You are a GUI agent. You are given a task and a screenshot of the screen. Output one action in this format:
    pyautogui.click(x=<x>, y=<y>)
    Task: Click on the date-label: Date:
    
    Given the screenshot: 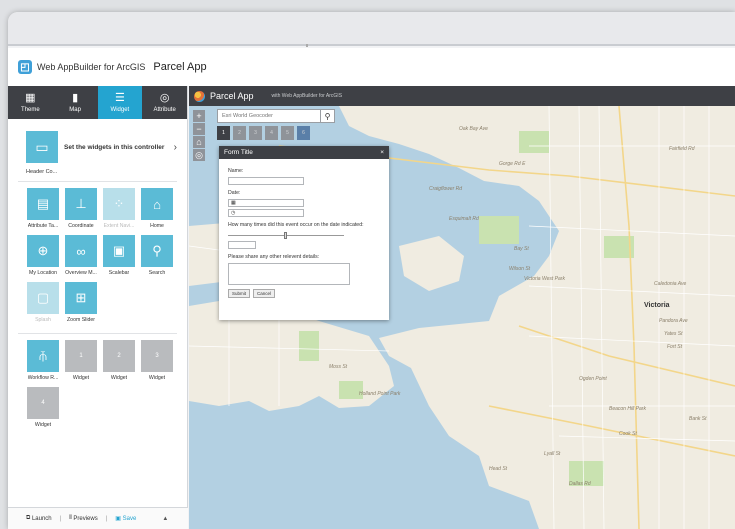 What is the action you would take?
    pyautogui.click(x=234, y=193)
    